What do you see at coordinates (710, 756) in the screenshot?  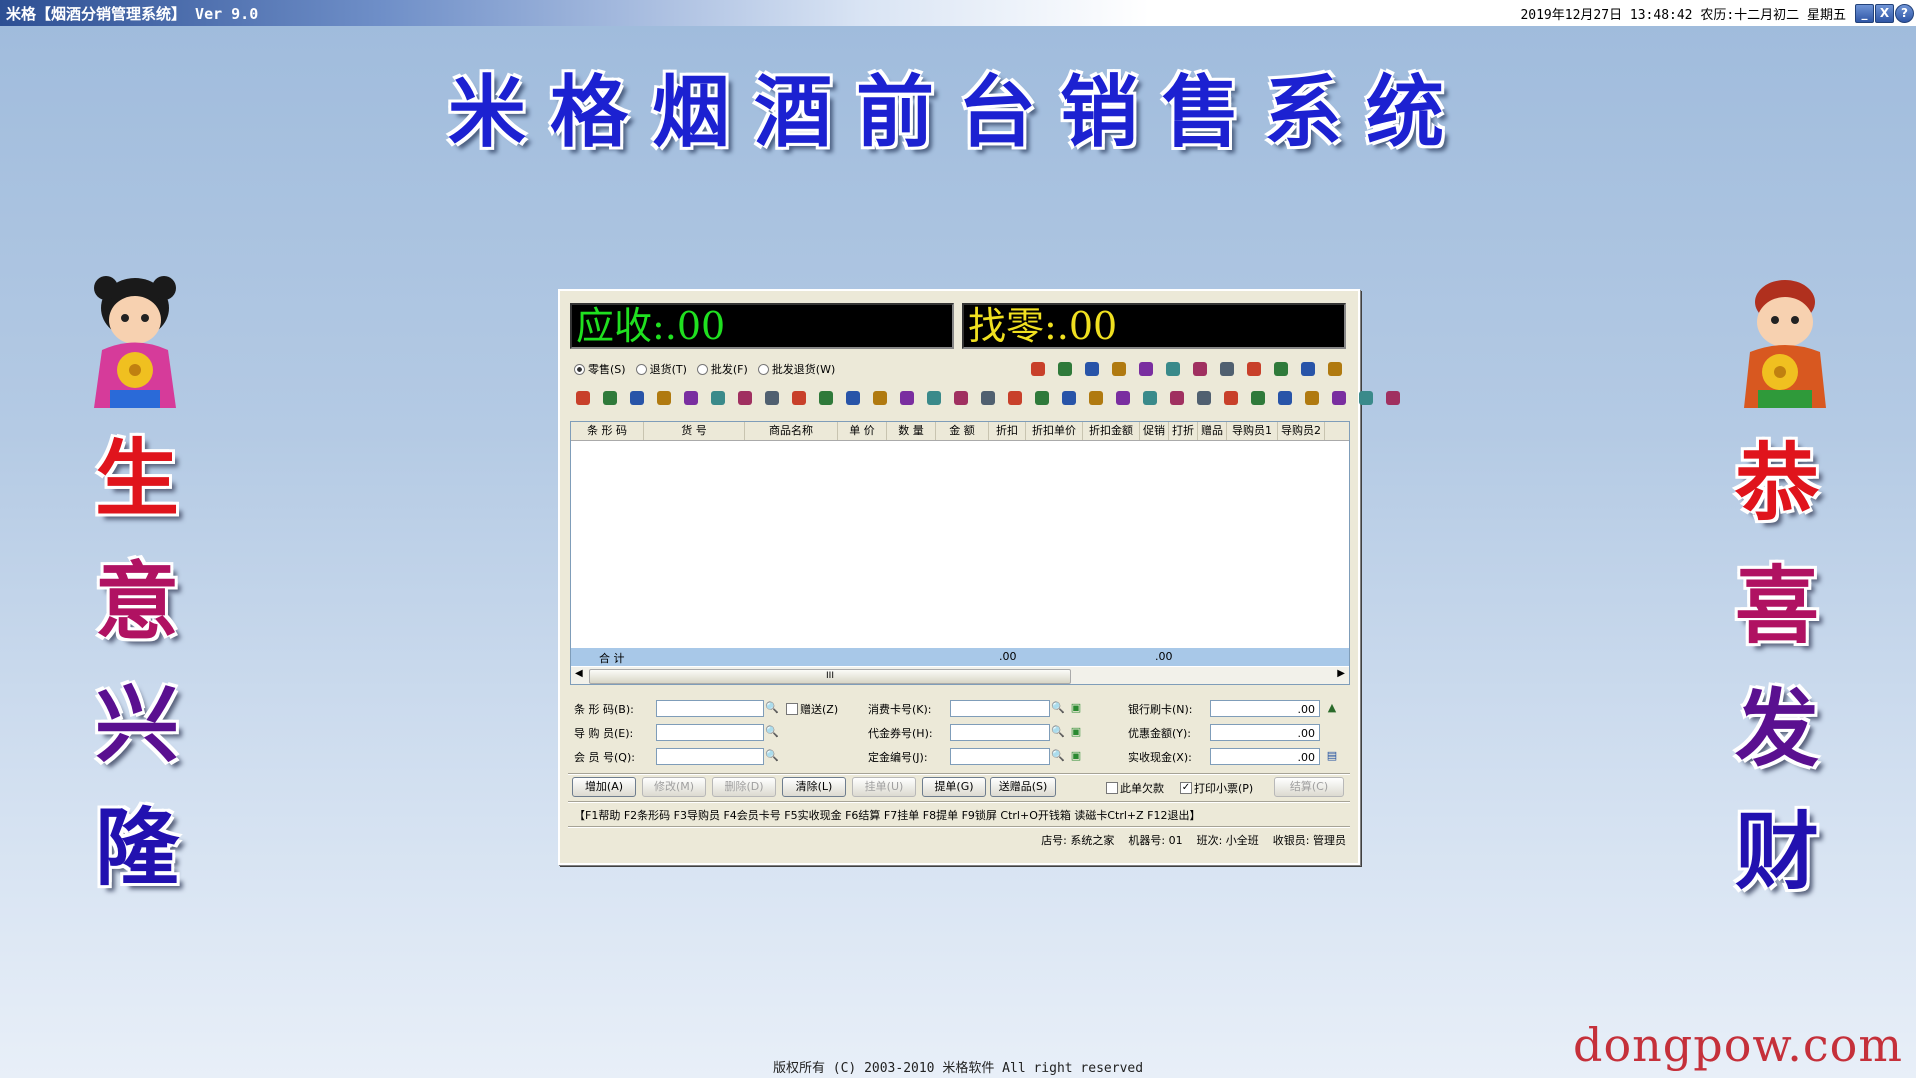 I see `member-input` at bounding box center [710, 756].